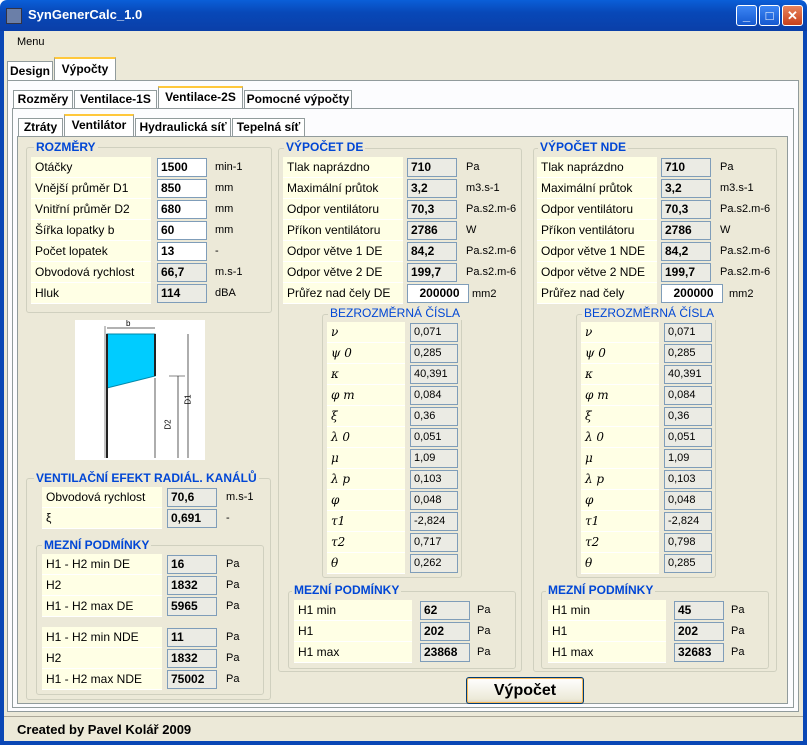 This screenshot has height=745, width=807. I want to click on value-input: 60, so click(182, 230).